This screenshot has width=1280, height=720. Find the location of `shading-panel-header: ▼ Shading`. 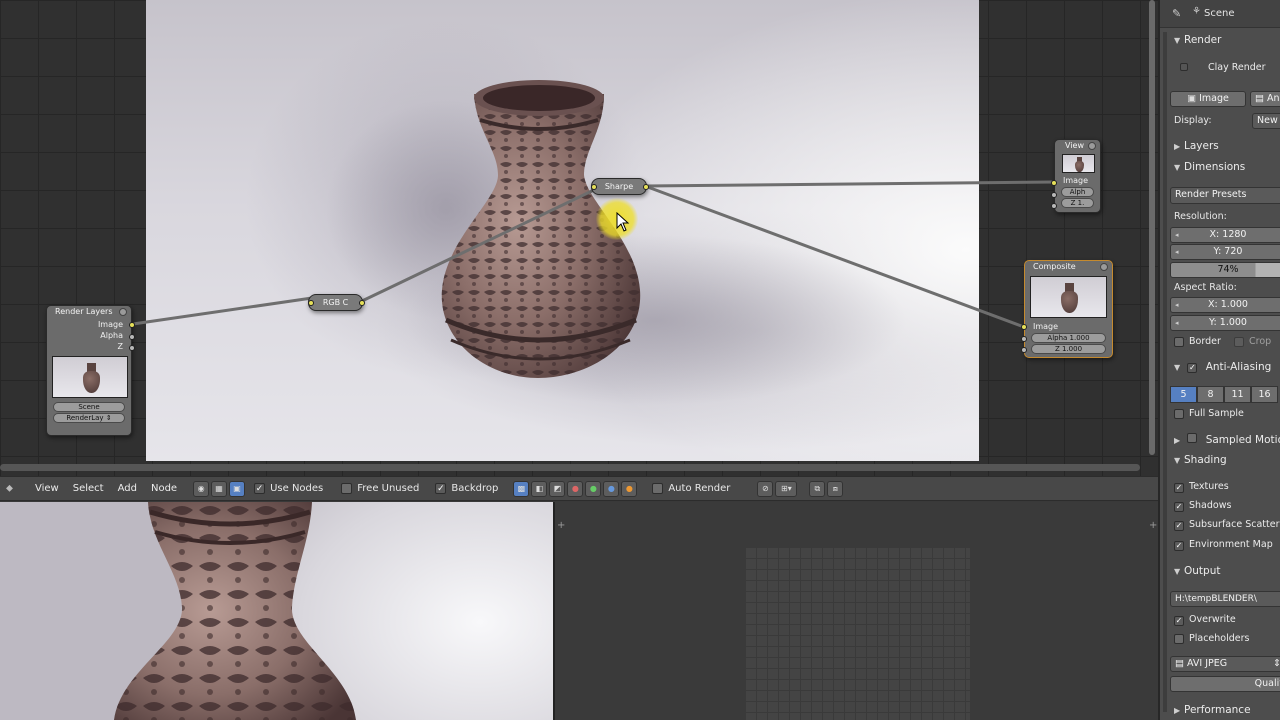

shading-panel-header: ▼ Shading is located at coordinates (1200, 460).